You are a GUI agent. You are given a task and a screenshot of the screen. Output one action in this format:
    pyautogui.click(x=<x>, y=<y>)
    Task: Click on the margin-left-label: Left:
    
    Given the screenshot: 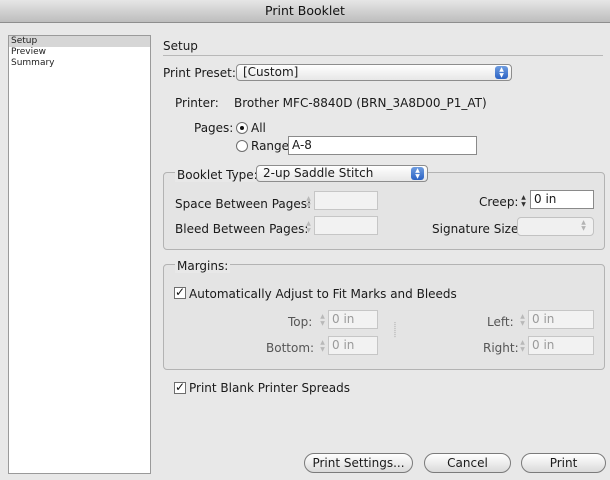 What is the action you would take?
    pyautogui.click(x=500, y=322)
    